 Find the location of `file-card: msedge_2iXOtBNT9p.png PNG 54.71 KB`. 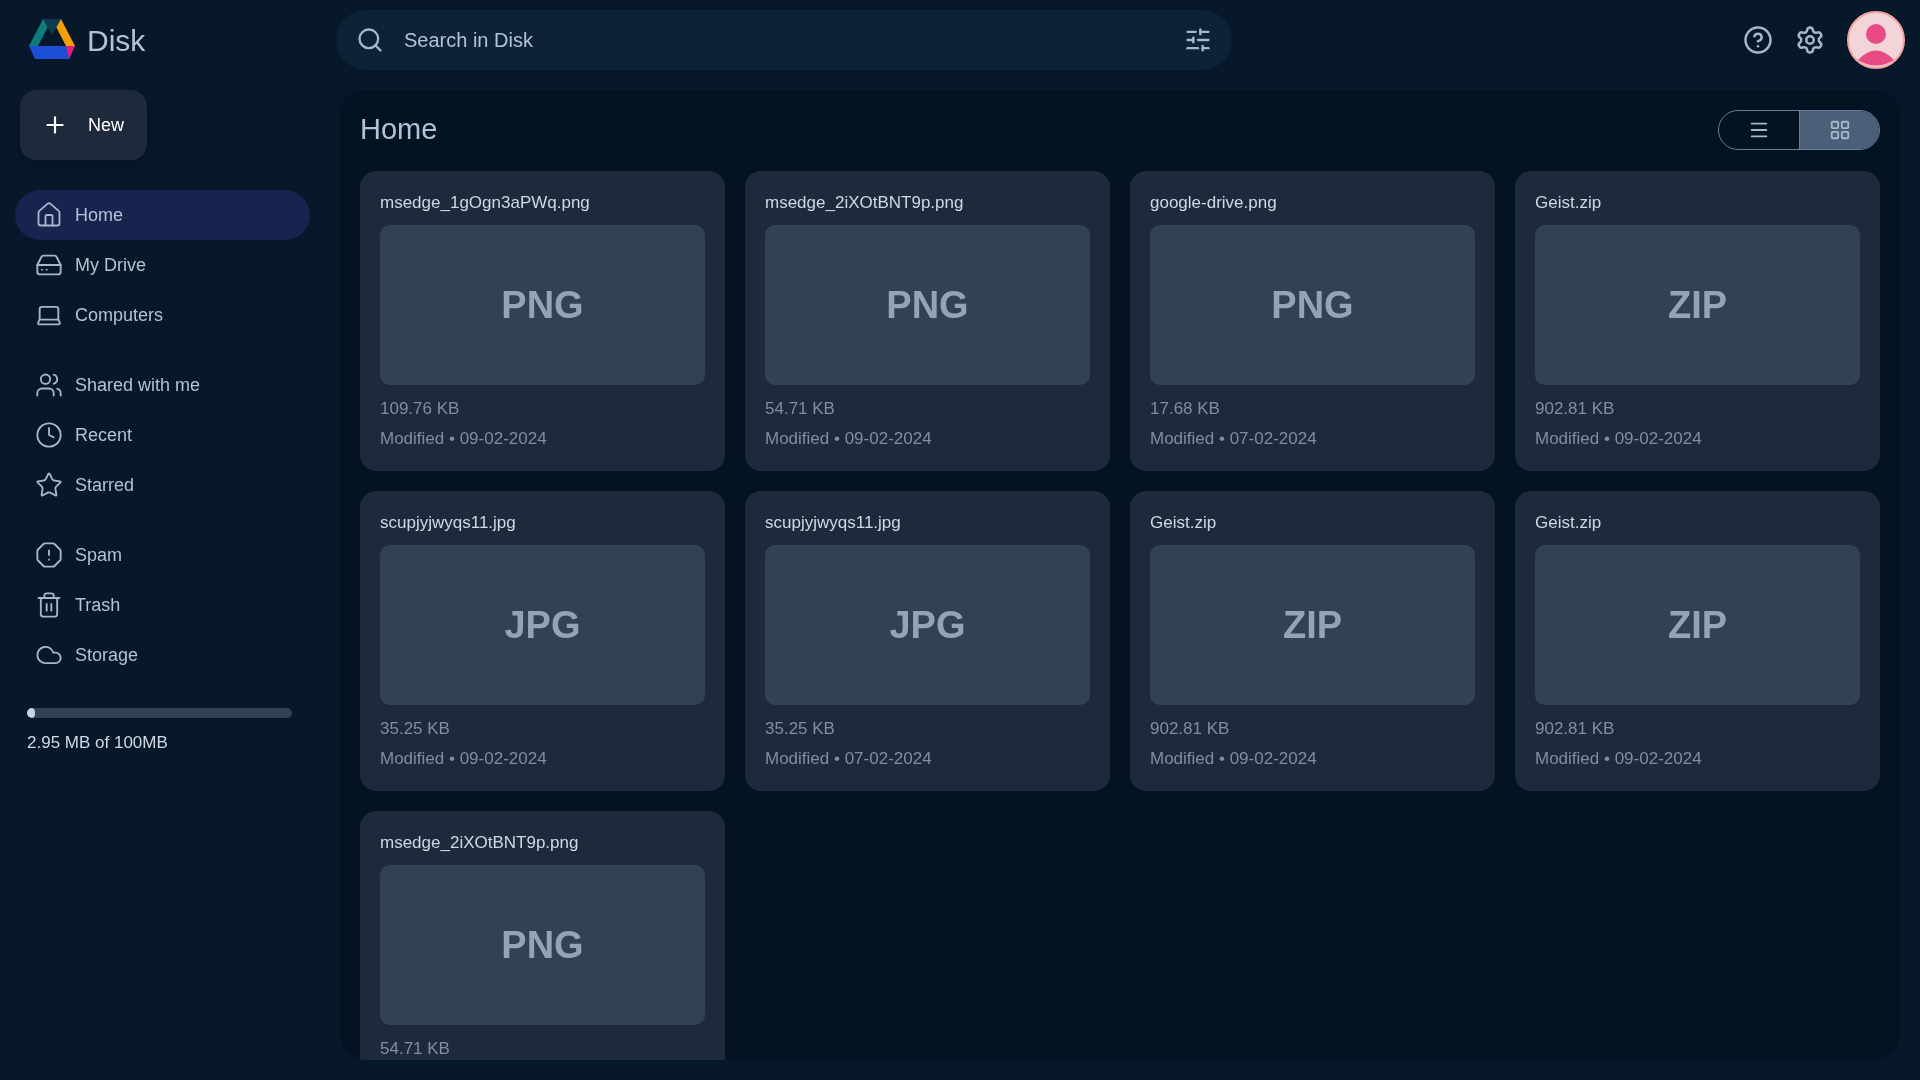

file-card: msedge_2iXOtBNT9p.png PNG 54.71 KB is located at coordinates (542, 935).